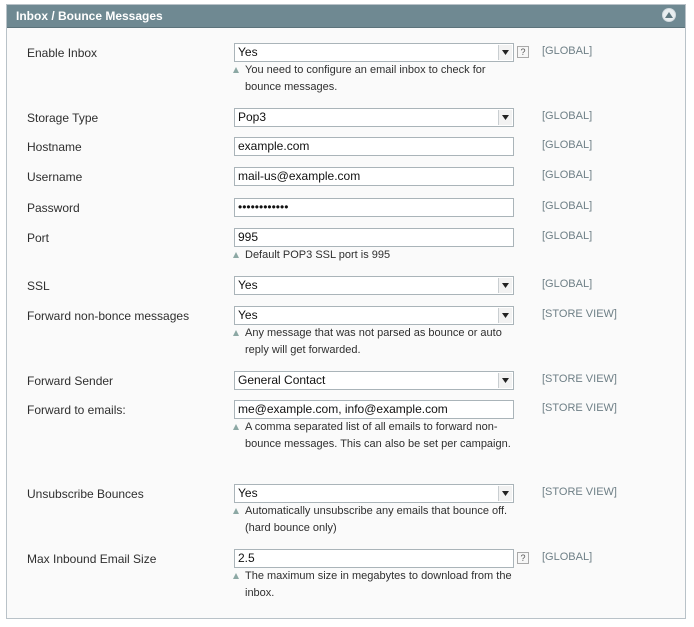 The width and height of the screenshot is (694, 627). Describe the element at coordinates (374, 285) in the screenshot. I see `ssl-select: Yes` at that location.